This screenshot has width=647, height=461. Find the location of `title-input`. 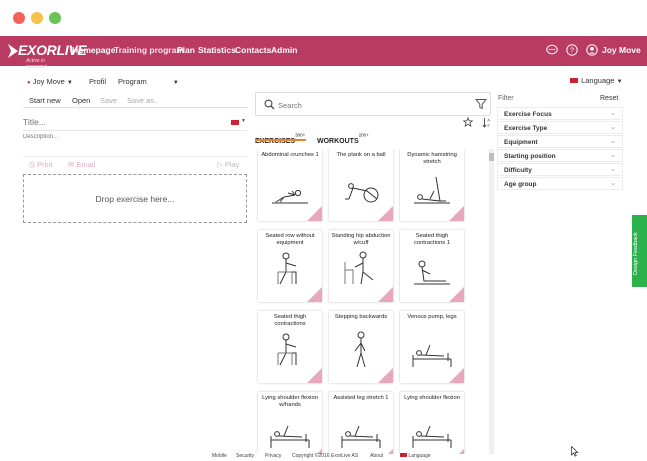

title-input is located at coordinates (128, 122).